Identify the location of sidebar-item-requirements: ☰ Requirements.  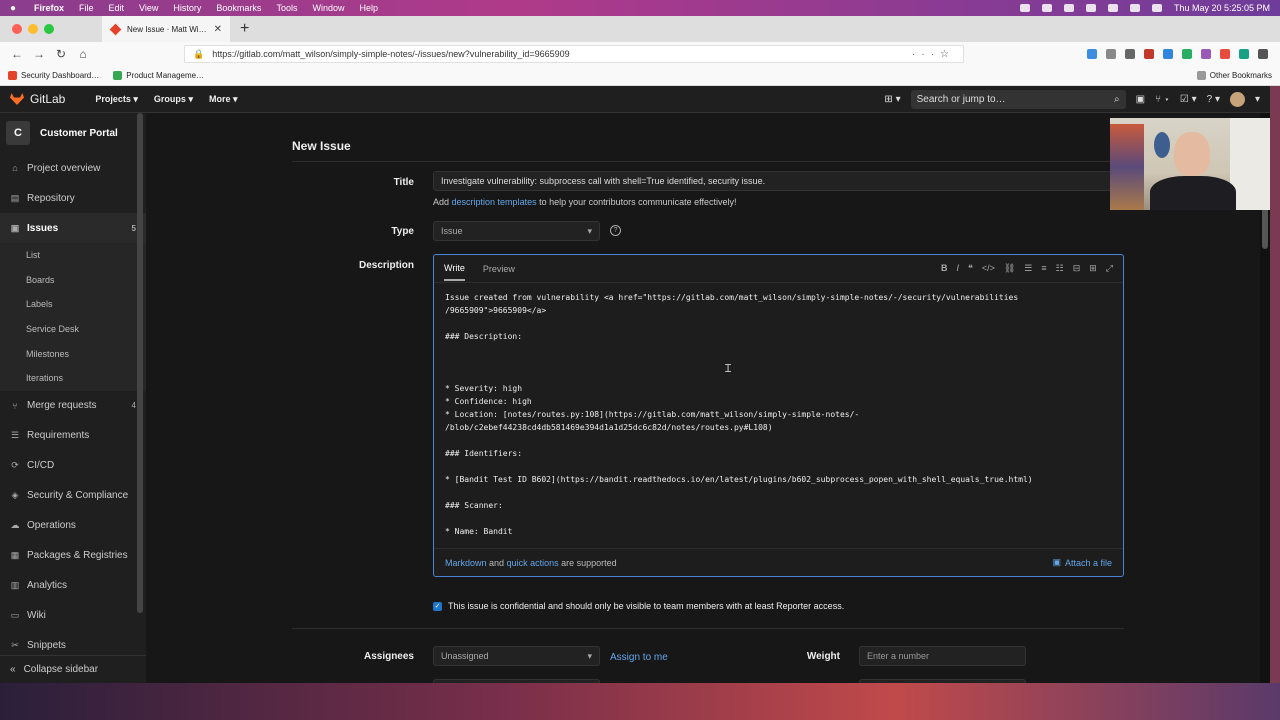
(73, 436).